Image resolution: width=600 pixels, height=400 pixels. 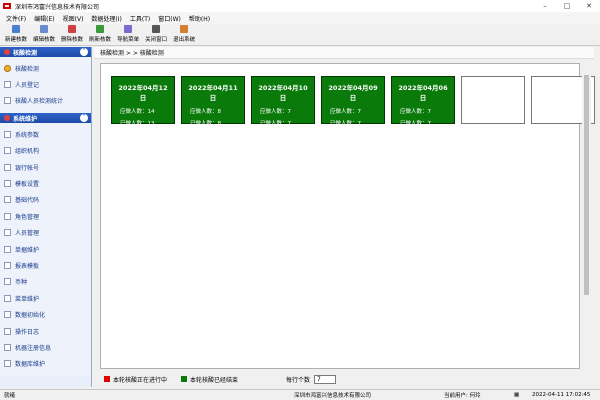 I want to click on close-window-icon, so click(x=156, y=29).